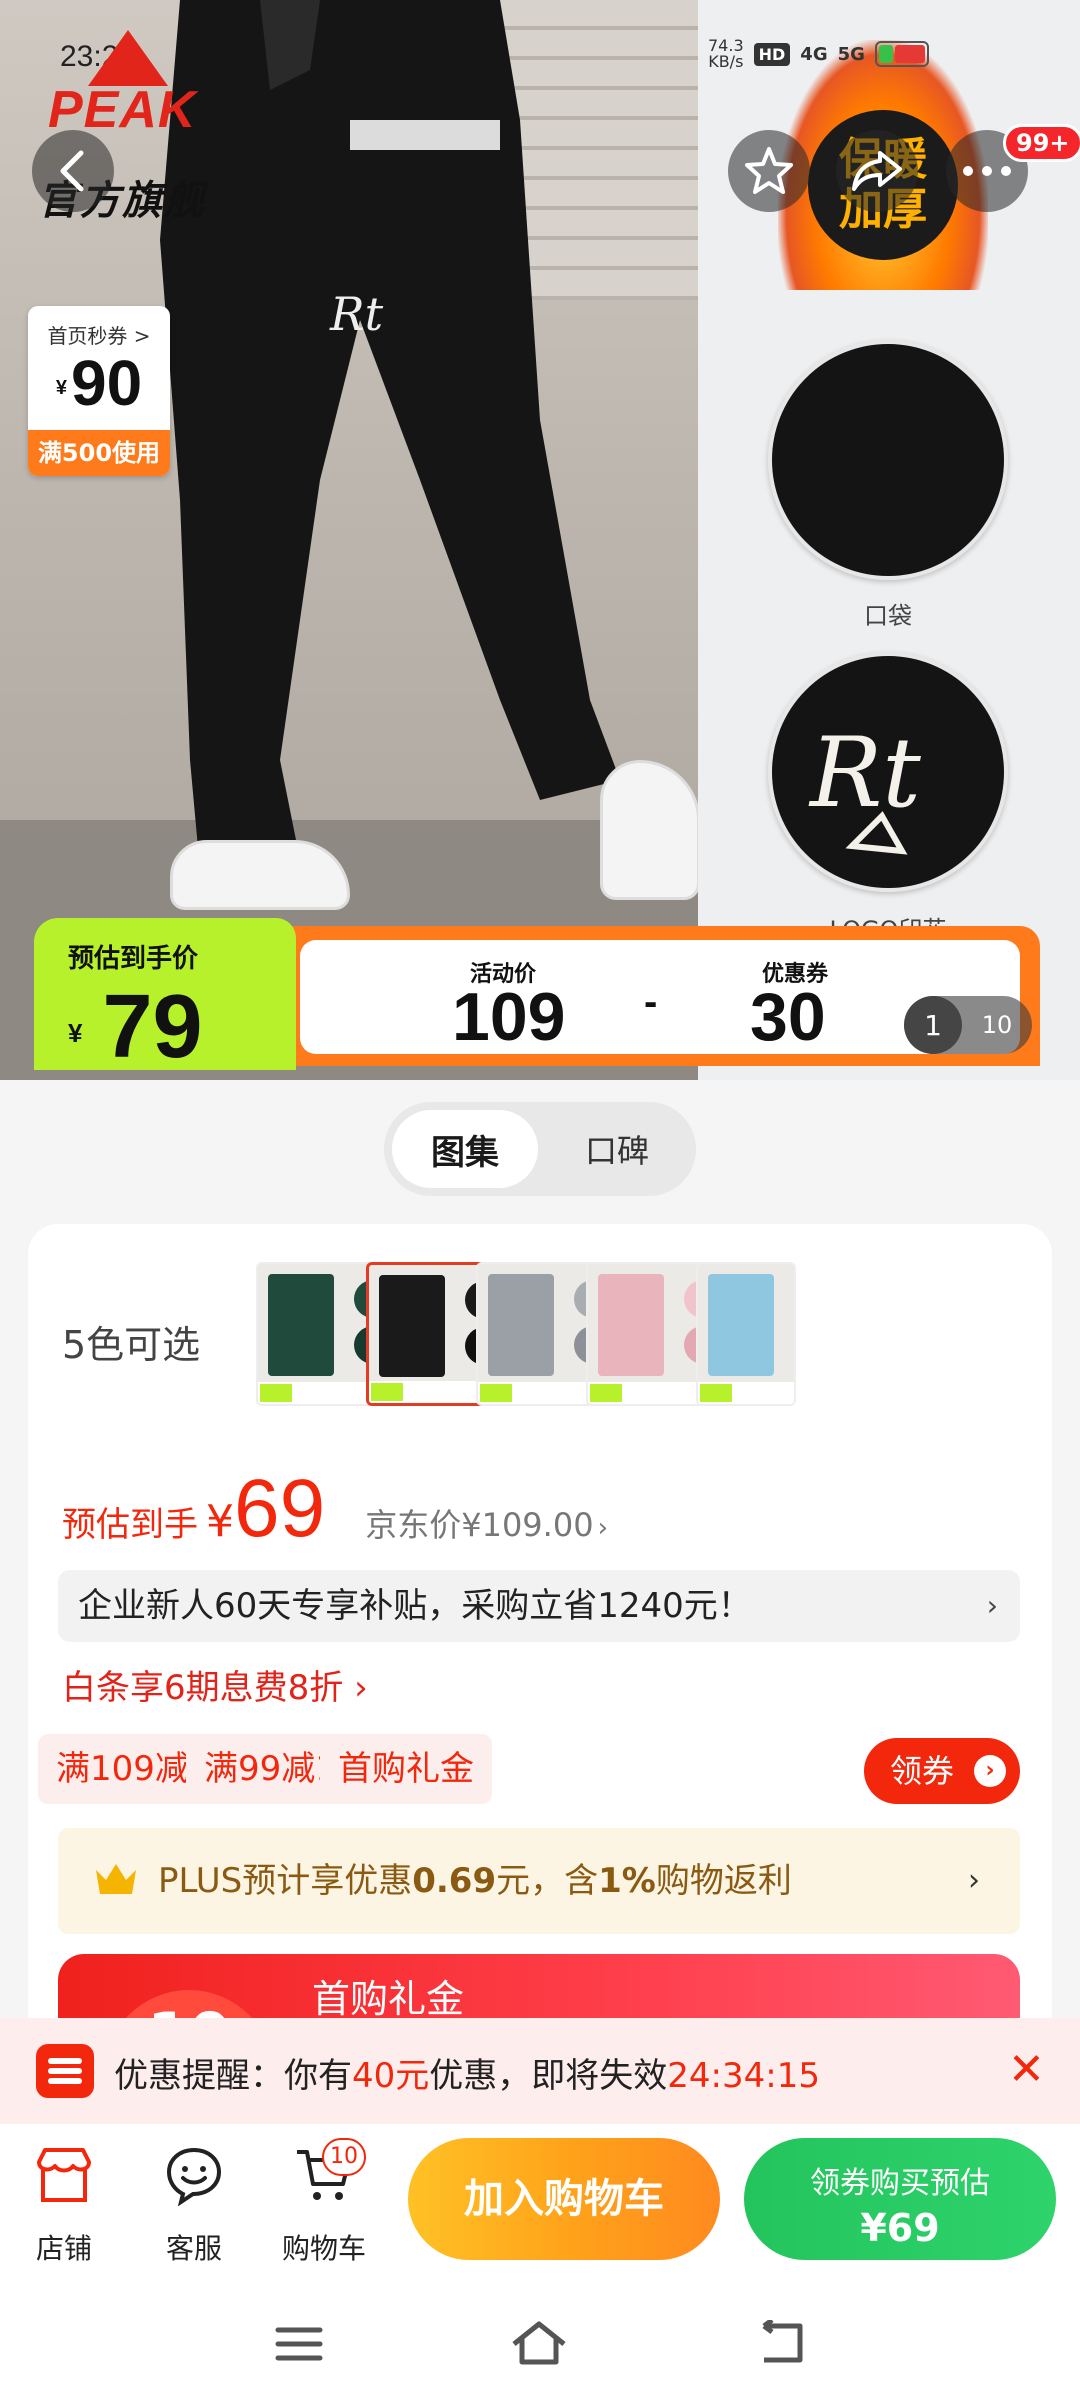 This screenshot has height=2400, width=1080. Describe the element at coordinates (388, 1999) in the screenshot. I see `first-purchase-label: 首购礼金` at that location.